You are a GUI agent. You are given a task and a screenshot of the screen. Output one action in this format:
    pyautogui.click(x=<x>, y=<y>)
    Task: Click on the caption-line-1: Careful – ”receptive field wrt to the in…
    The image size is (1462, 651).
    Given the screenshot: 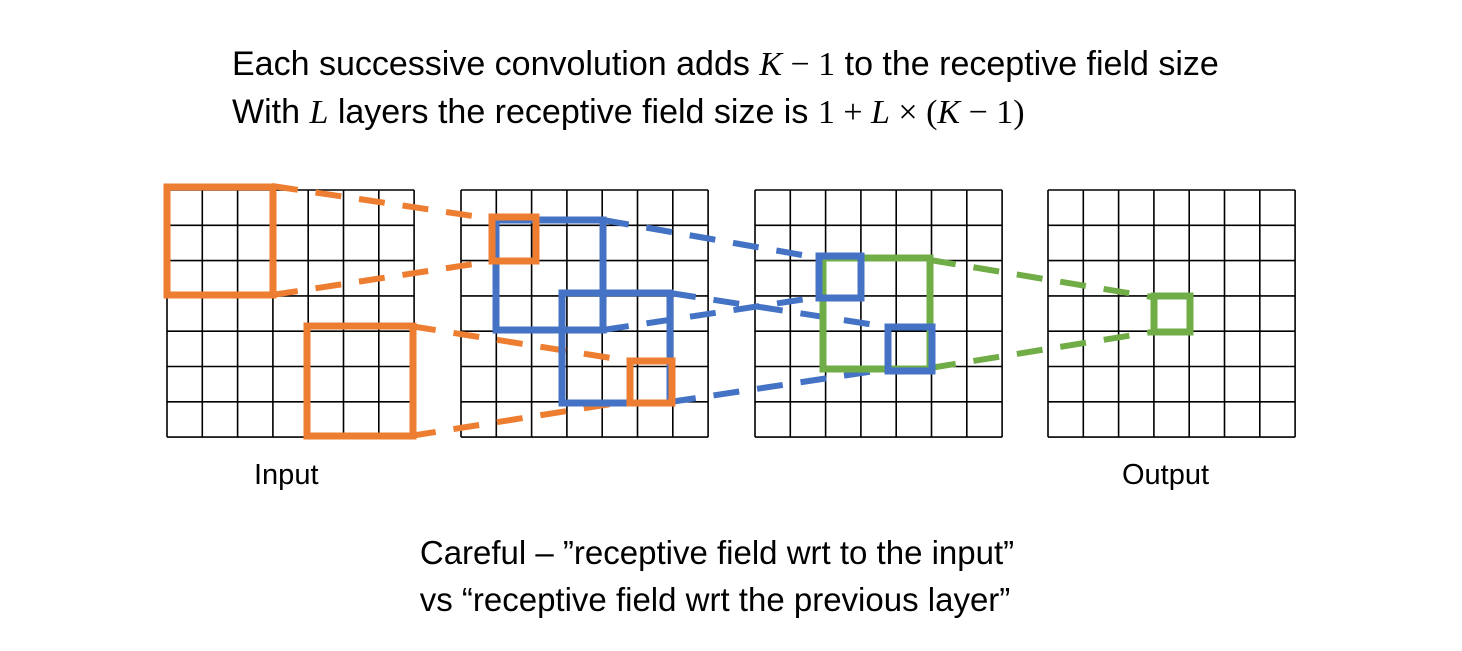 What is the action you would take?
    pyautogui.click(x=717, y=552)
    